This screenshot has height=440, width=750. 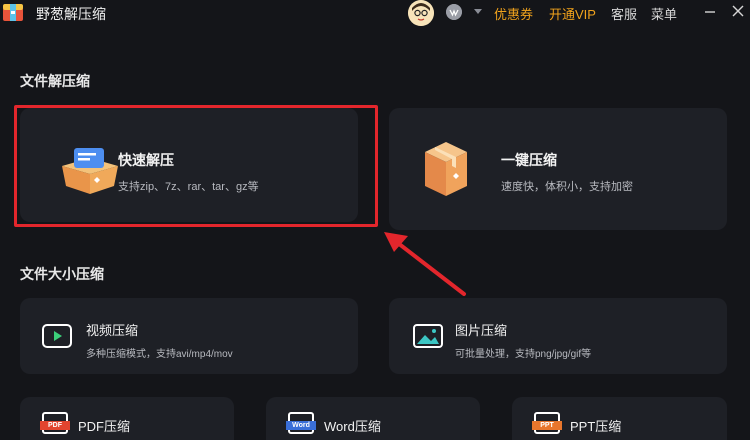 What do you see at coordinates (57, 336) in the screenshot?
I see `video-icon` at bounding box center [57, 336].